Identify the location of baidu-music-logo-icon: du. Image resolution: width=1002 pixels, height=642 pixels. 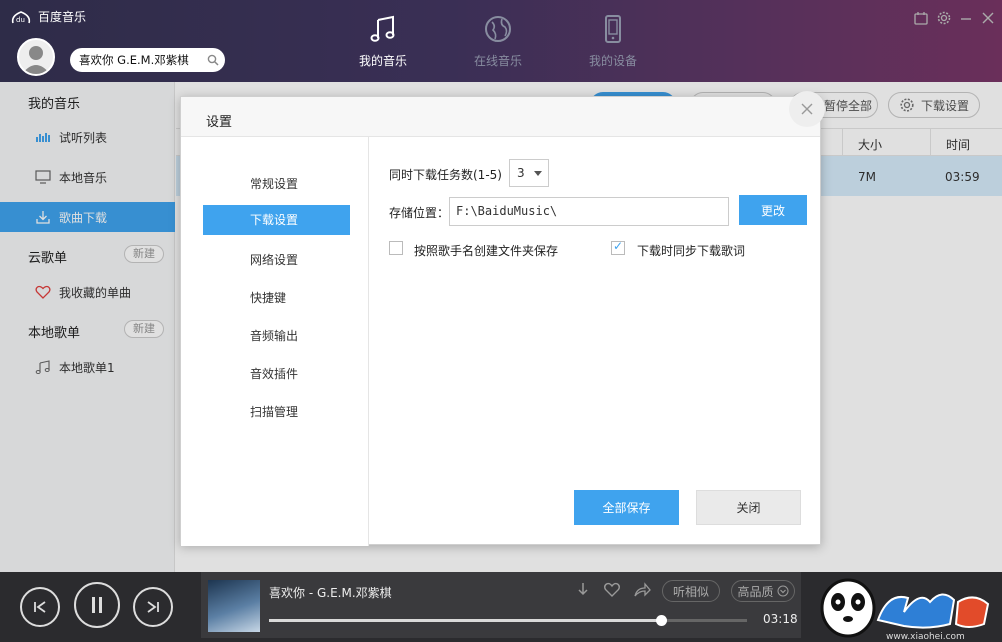
(21, 17).